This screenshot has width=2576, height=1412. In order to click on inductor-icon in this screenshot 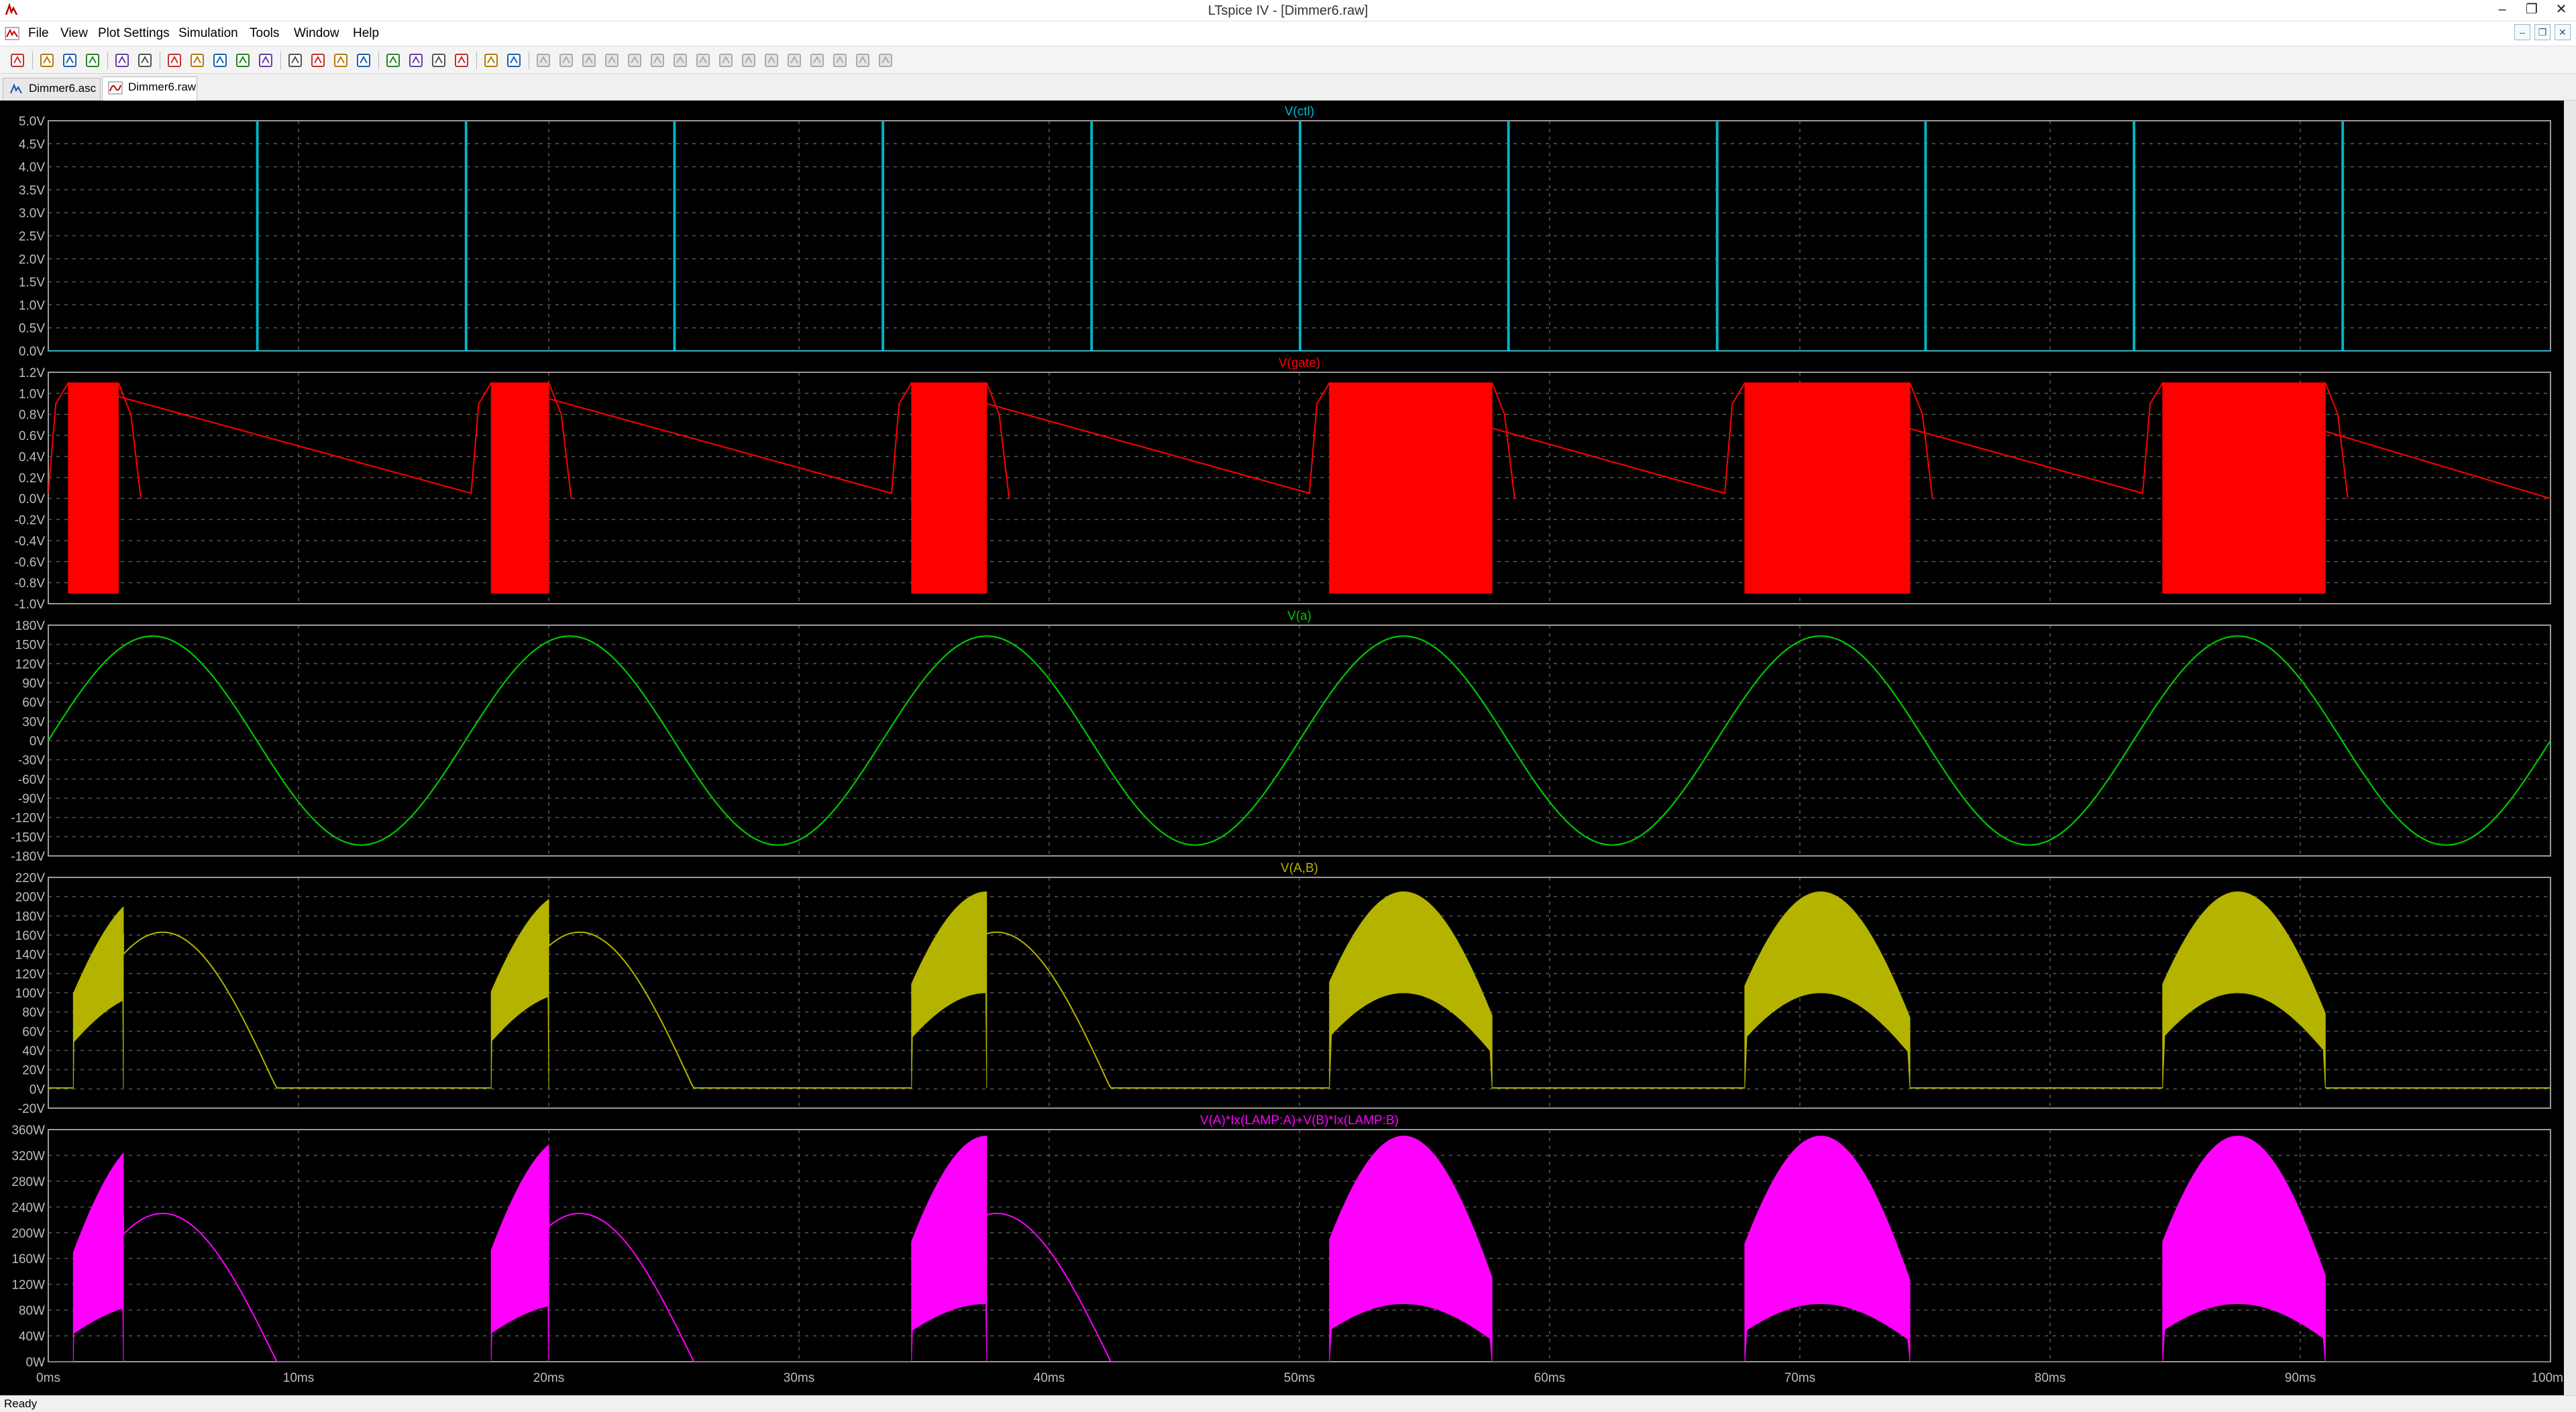, I will do `click(657, 60)`.